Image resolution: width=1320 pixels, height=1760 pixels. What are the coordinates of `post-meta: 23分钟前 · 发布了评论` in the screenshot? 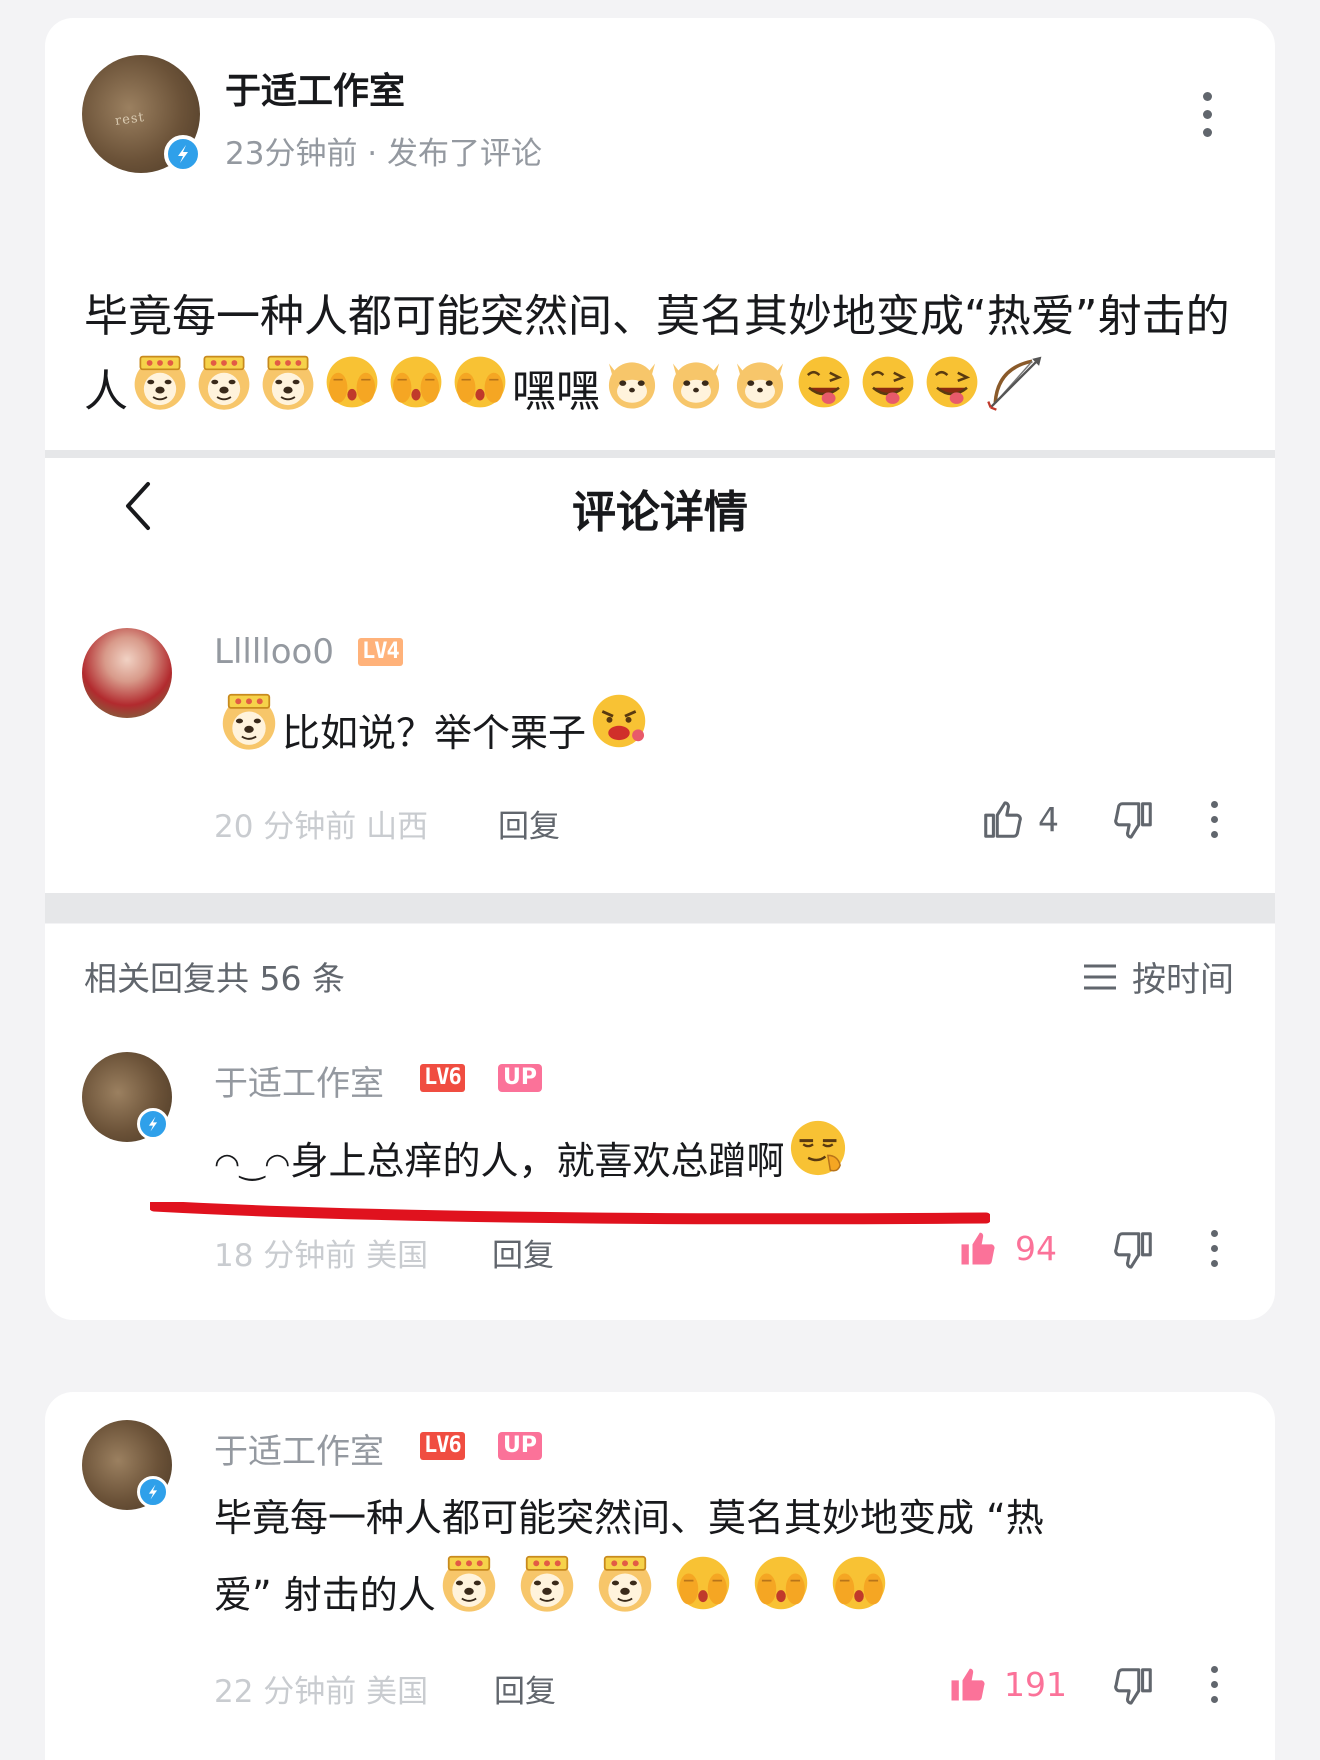 It's located at (384, 154).